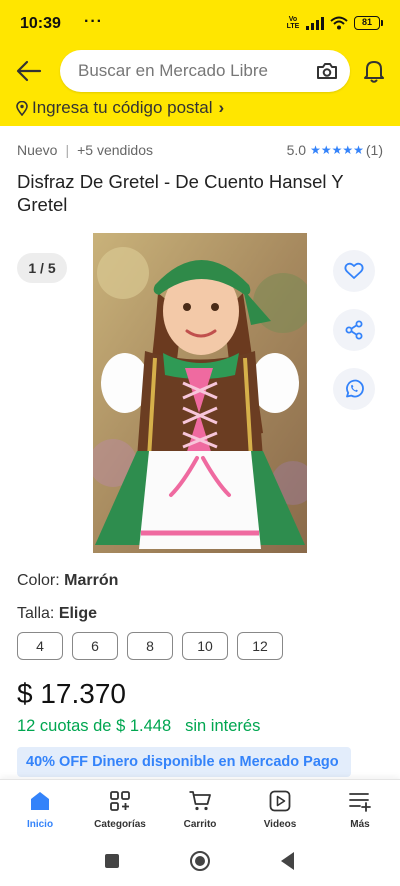 This screenshot has height=886, width=400. Describe the element at coordinates (37, 150) in the screenshot. I see `condition-label: Nuevo` at that location.